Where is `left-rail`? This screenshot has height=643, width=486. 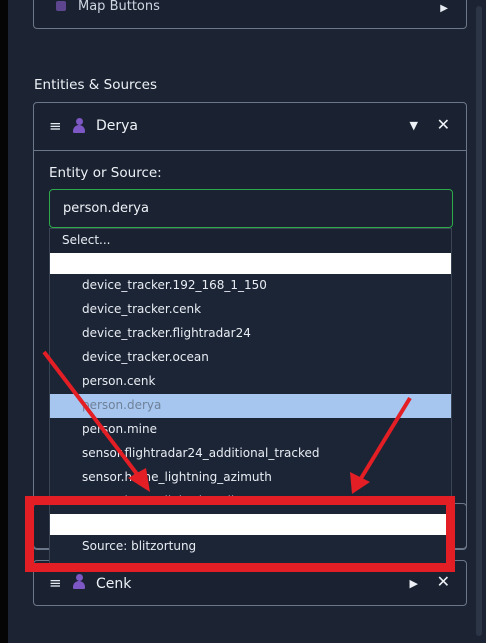
left-rail is located at coordinates (4, 321).